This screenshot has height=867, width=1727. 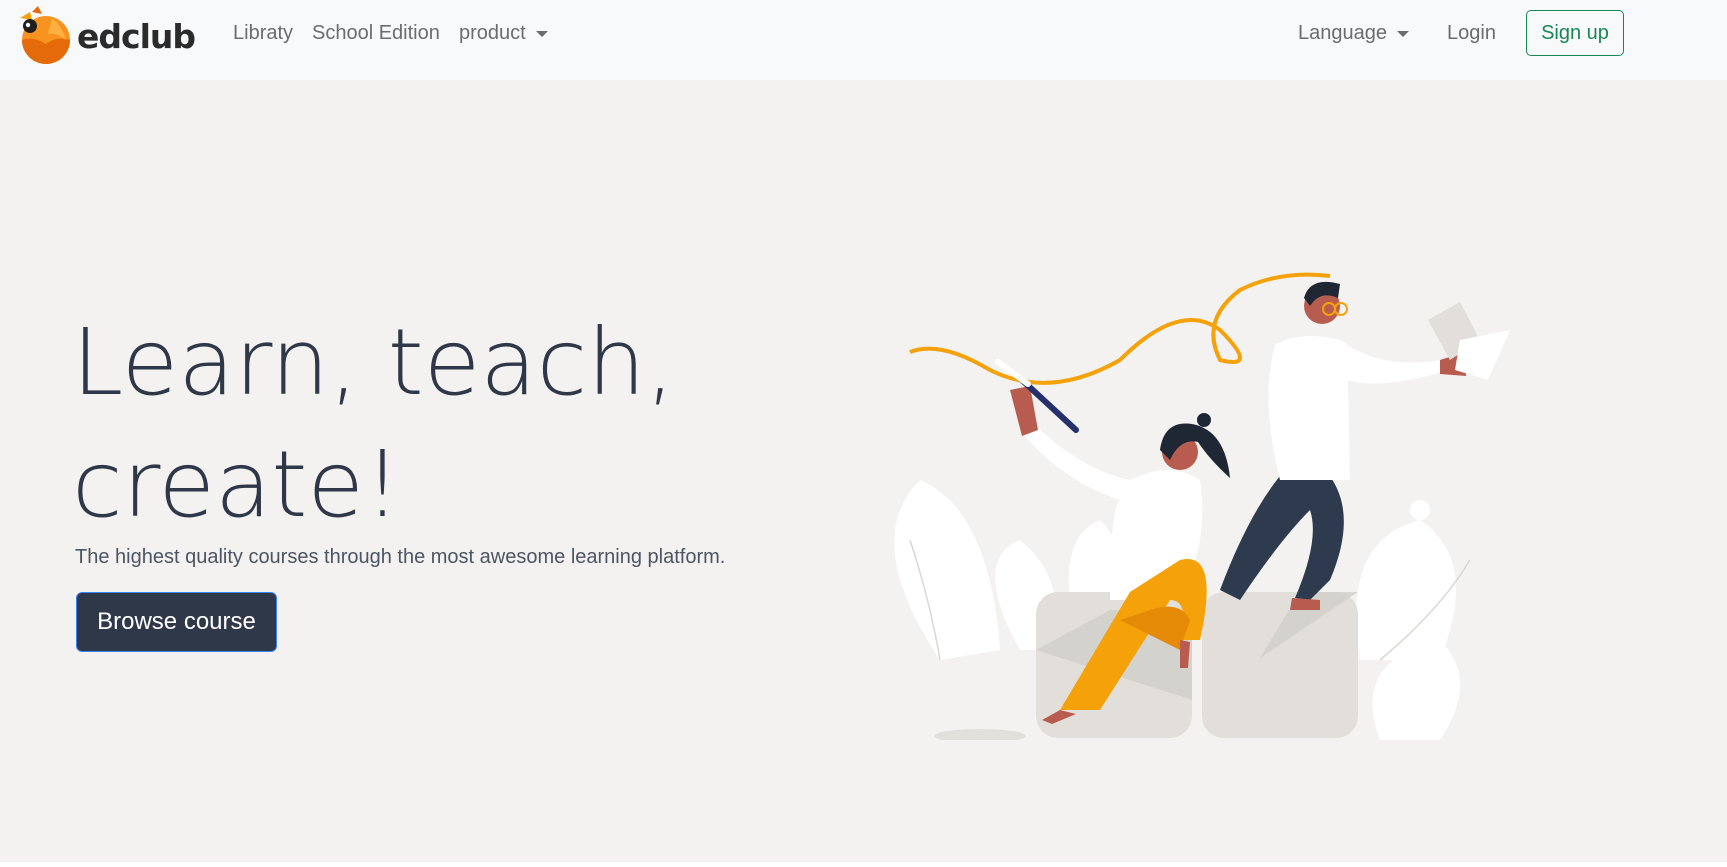 What do you see at coordinates (176, 622) in the screenshot?
I see `browse-course-button: Browse course` at bounding box center [176, 622].